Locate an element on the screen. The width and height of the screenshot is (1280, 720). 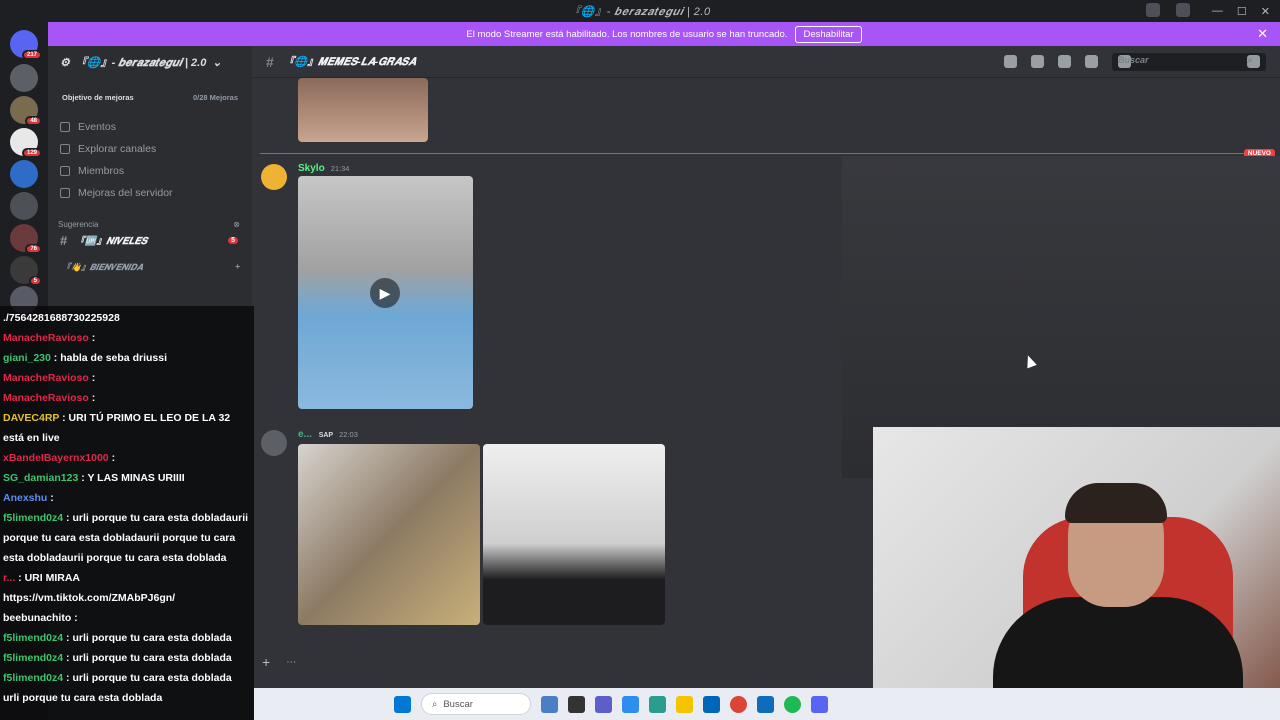
store-icon is located at coordinates (711, 704).